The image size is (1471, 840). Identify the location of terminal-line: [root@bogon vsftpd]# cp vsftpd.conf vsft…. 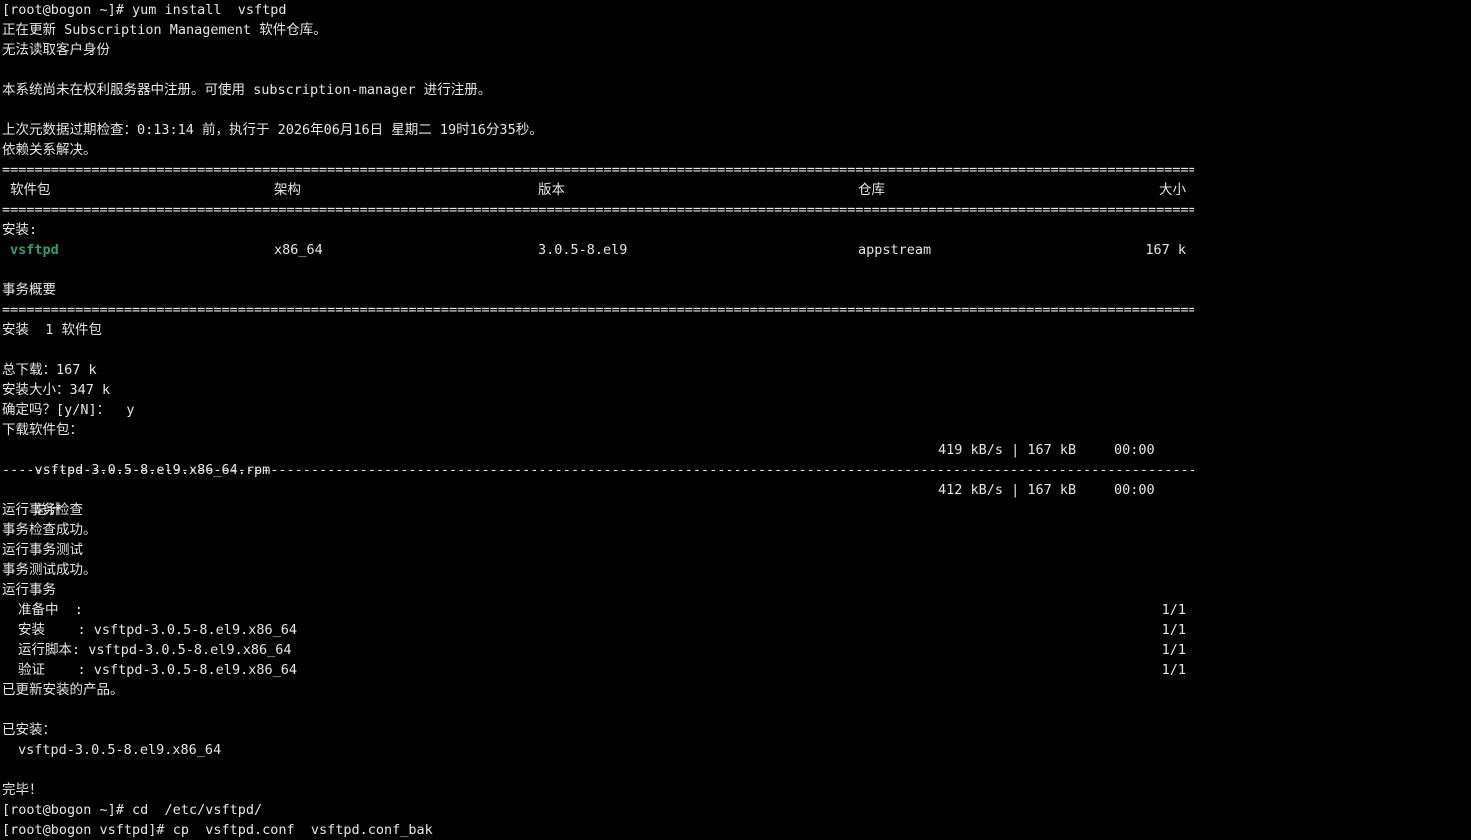
(735, 830).